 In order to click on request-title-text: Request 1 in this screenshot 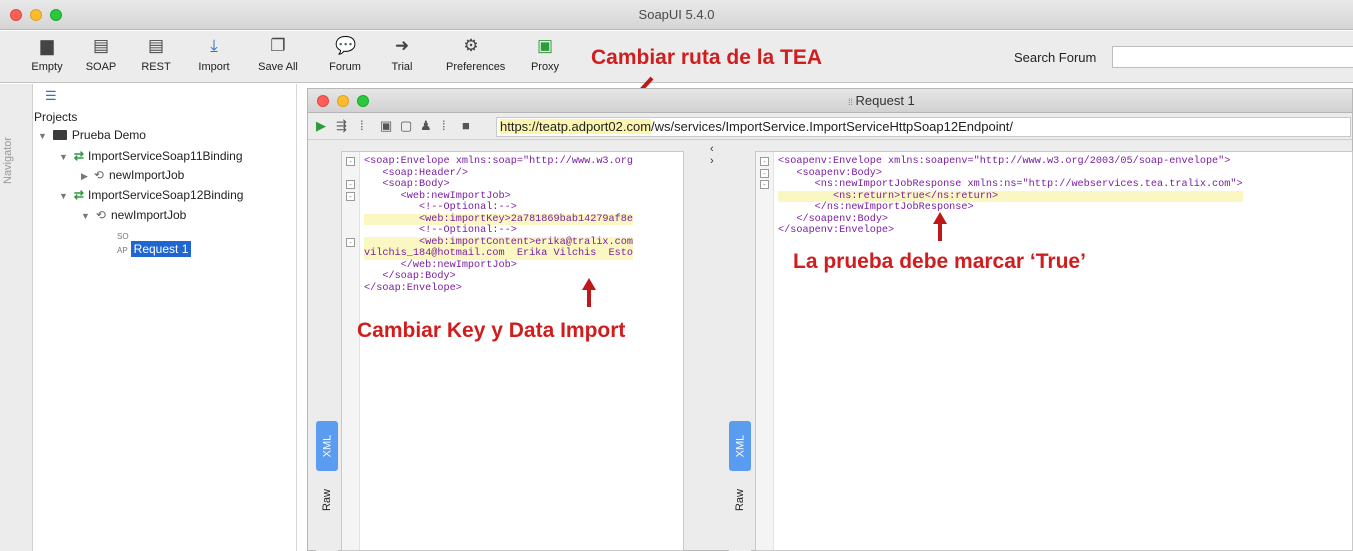, I will do `click(885, 100)`.